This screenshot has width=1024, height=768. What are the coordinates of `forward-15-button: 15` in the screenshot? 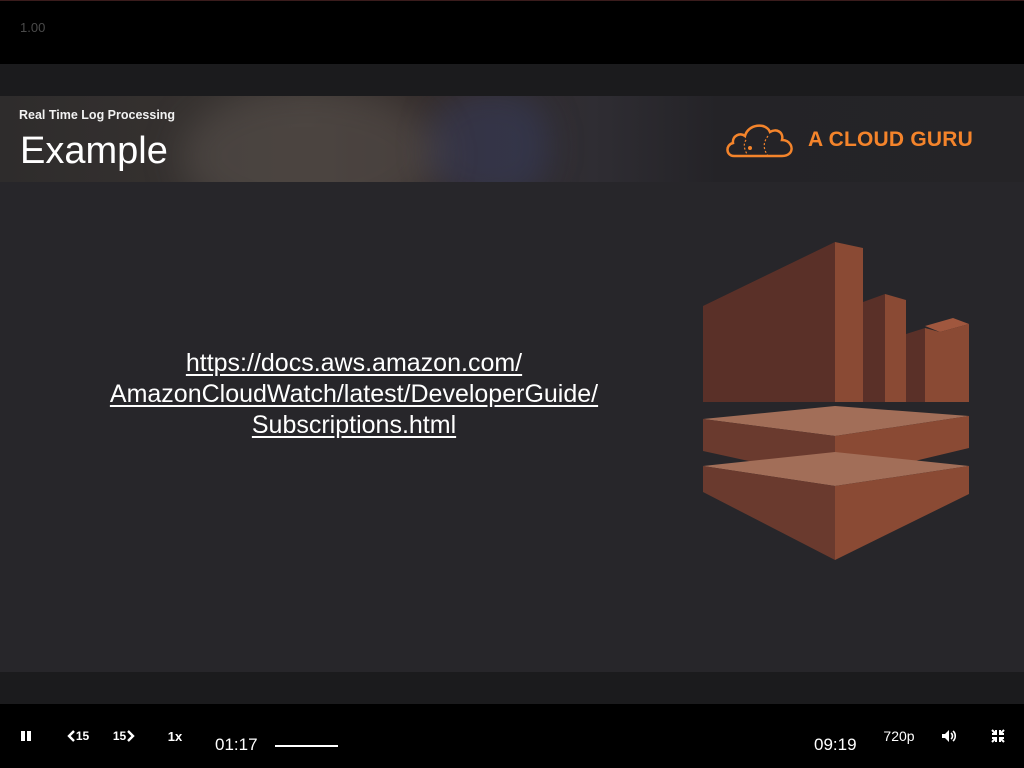 It's located at (124, 736).